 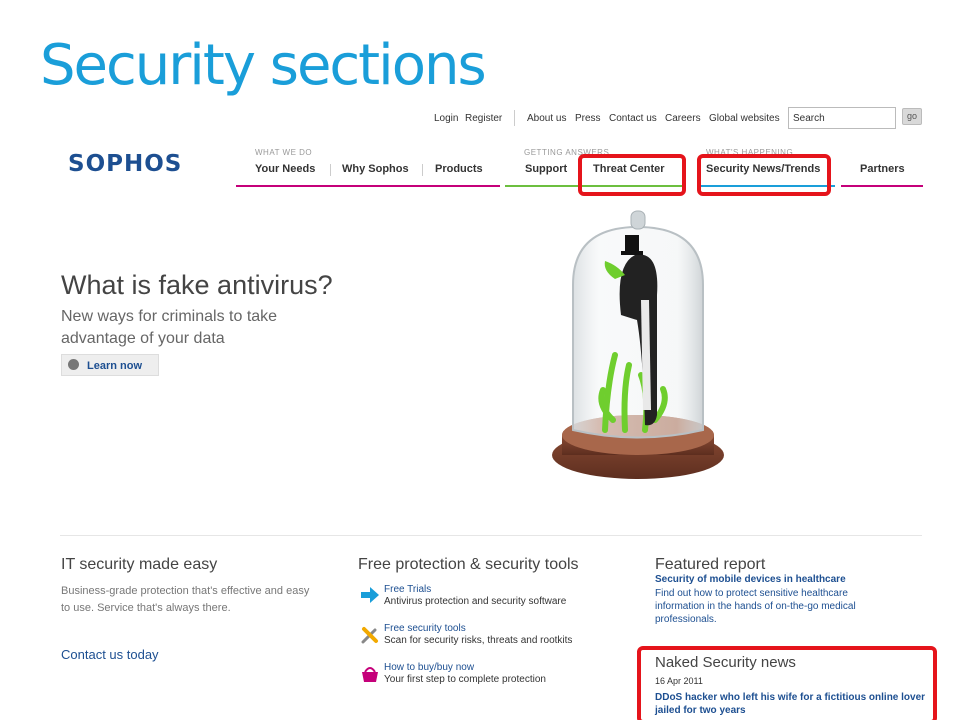 What do you see at coordinates (375, 169) in the screenshot?
I see `nav-why-sophos: Why Sophos` at bounding box center [375, 169].